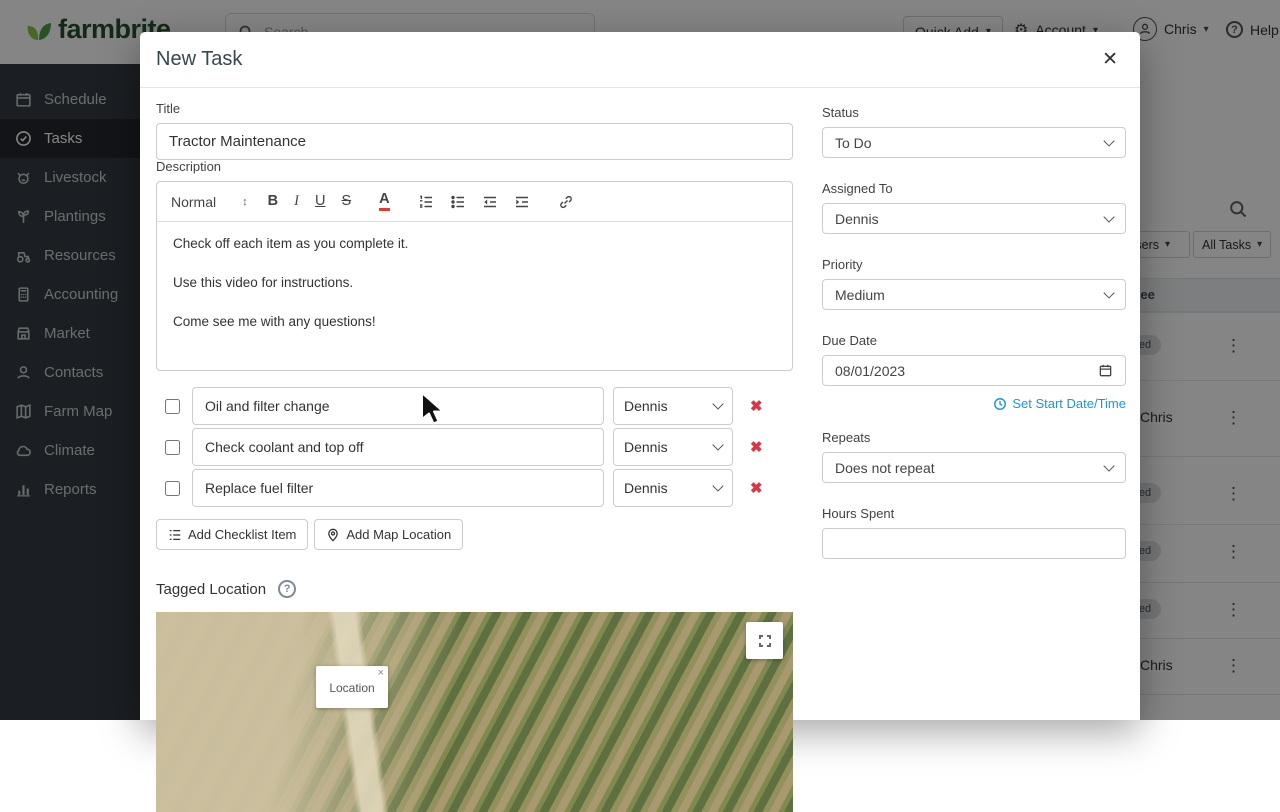 This screenshot has width=1280, height=812. What do you see at coordinates (853, 142) in the screenshot?
I see `status-value: To Do` at bounding box center [853, 142].